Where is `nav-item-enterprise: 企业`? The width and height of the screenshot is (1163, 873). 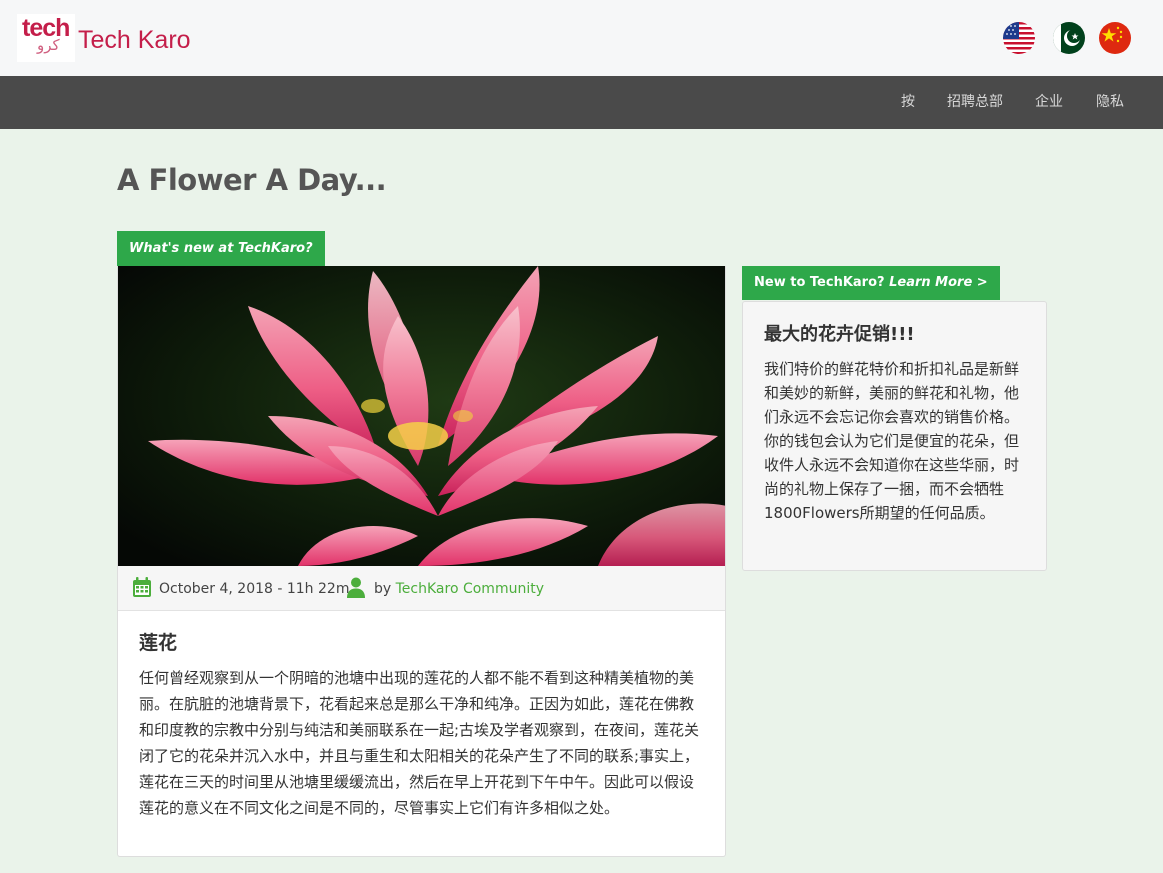 nav-item-enterprise: 企业 is located at coordinates (1049, 102).